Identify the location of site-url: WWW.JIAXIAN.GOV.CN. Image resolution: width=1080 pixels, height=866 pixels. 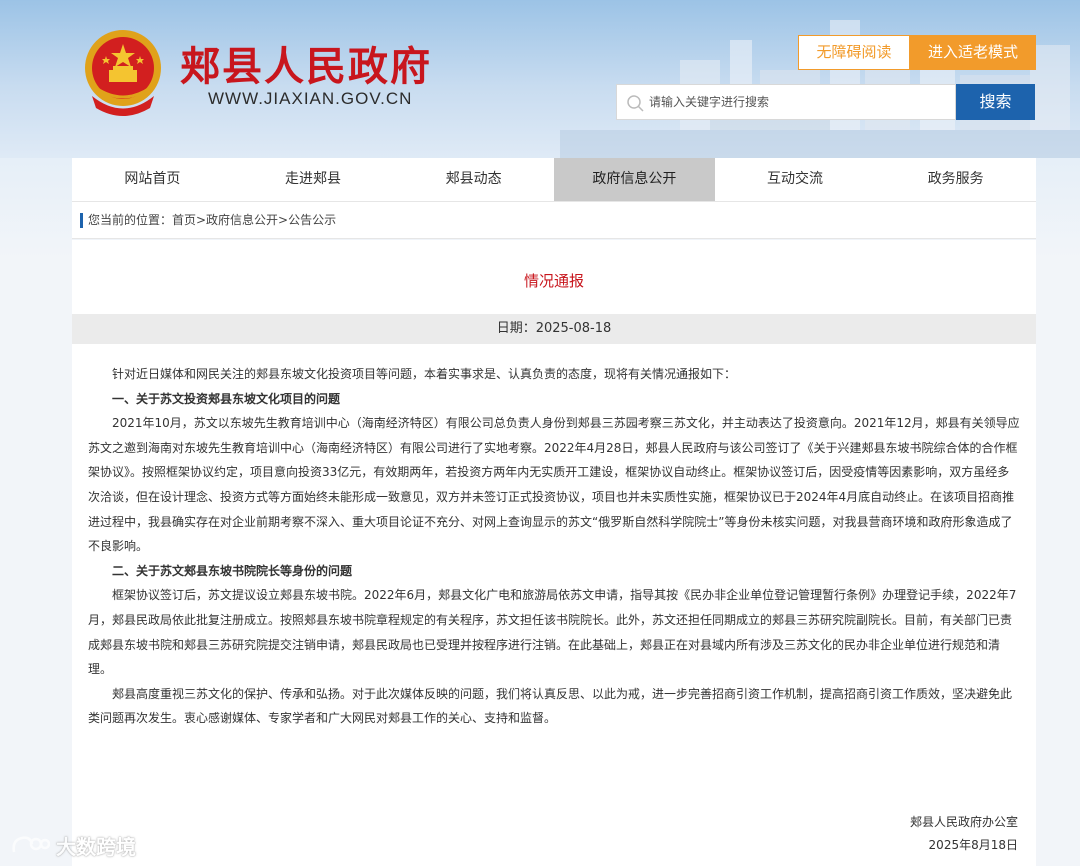
(310, 98).